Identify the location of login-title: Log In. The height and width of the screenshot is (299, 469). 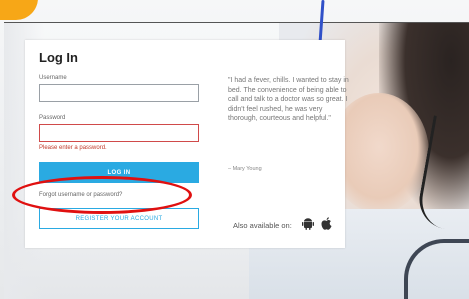
(58, 57).